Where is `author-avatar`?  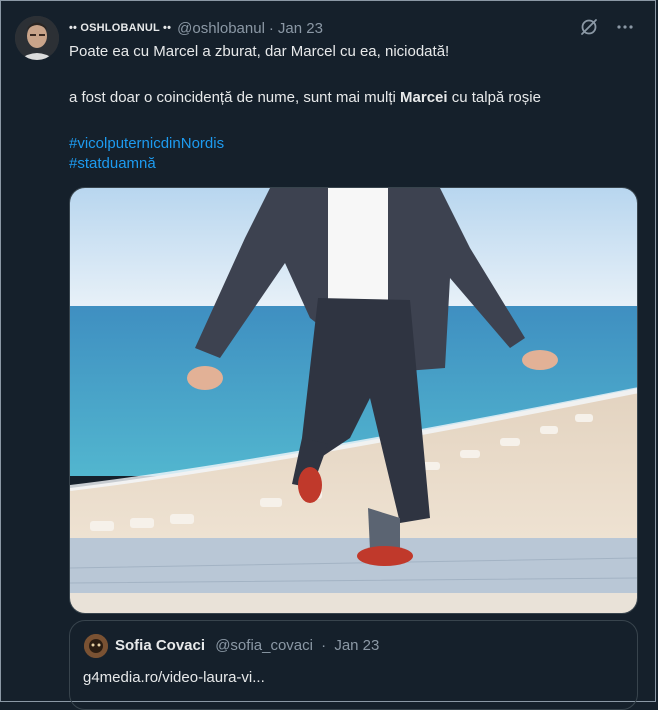 author-avatar is located at coordinates (37, 38).